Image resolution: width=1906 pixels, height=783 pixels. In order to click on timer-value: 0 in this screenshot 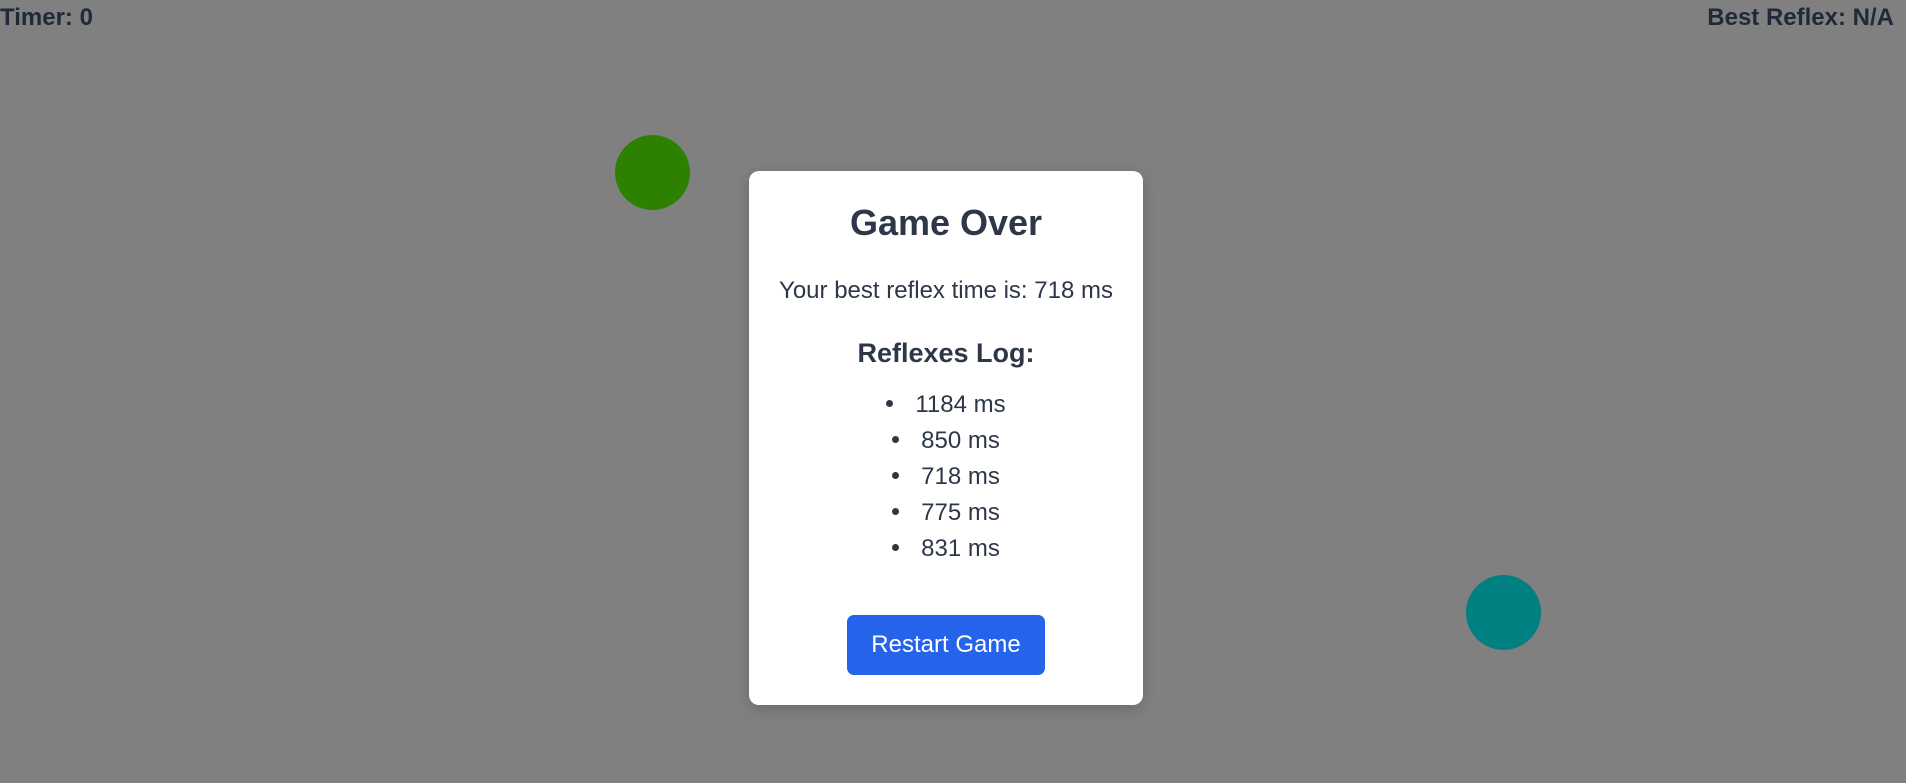, I will do `click(86, 17)`.